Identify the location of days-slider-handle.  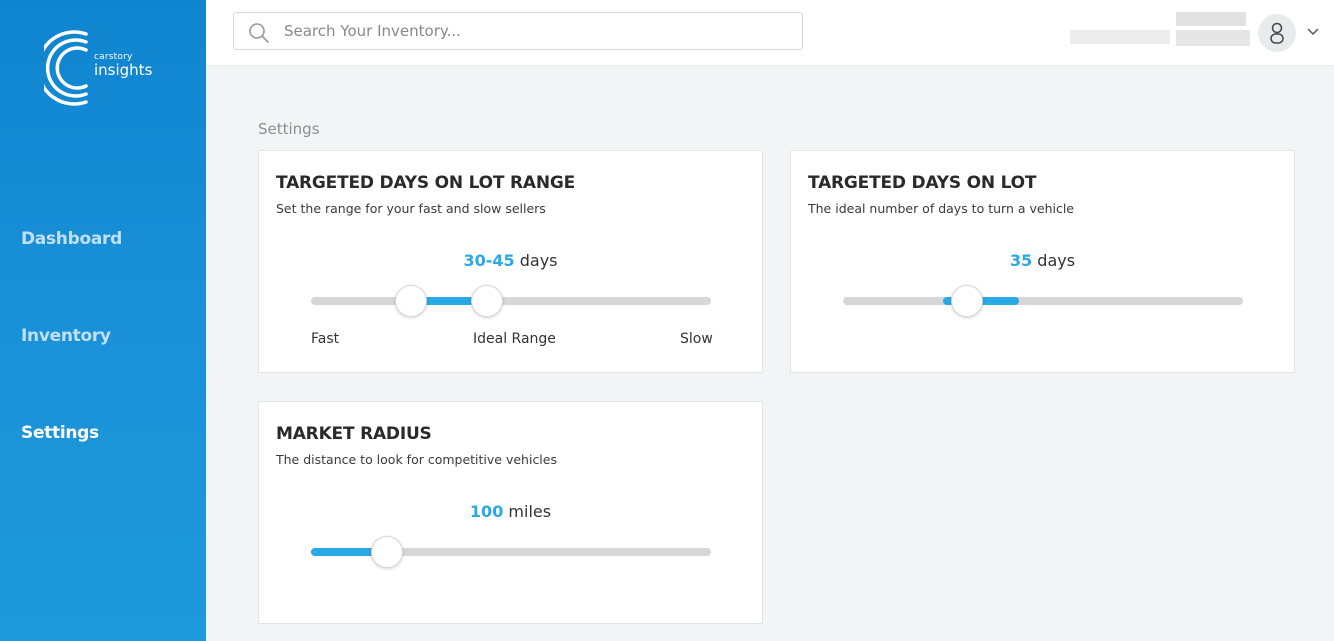
(967, 301).